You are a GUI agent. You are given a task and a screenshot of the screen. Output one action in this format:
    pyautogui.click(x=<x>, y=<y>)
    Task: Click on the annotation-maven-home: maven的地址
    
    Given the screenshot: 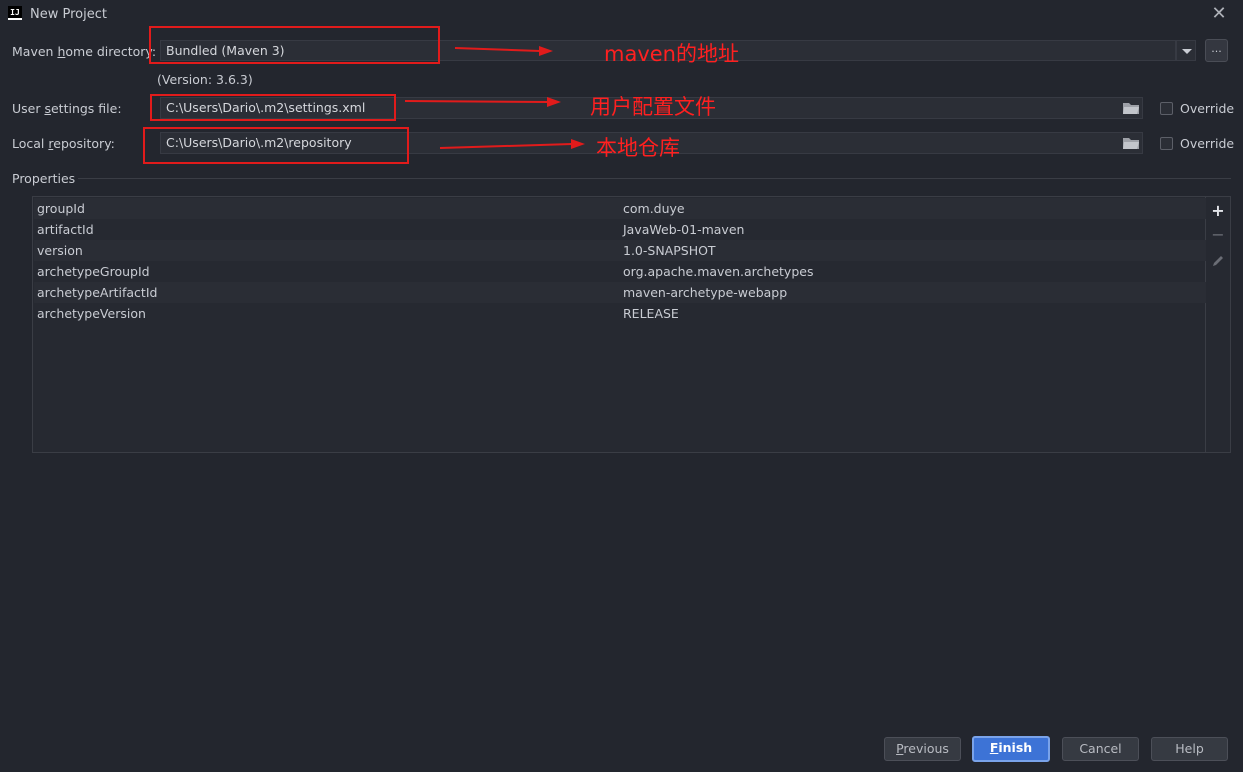 What is the action you would take?
    pyautogui.click(x=671, y=54)
    